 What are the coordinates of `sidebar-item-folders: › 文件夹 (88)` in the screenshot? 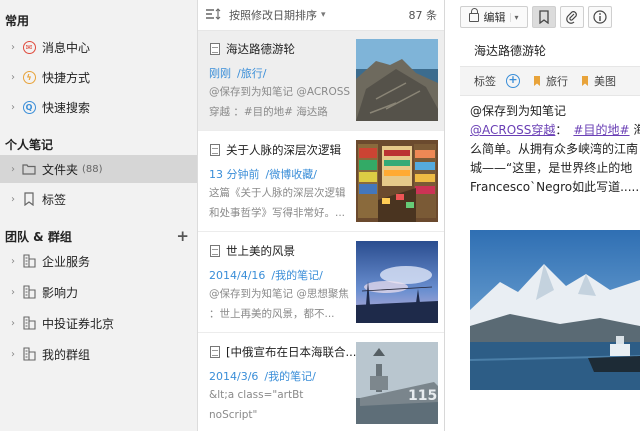 It's located at (98, 169).